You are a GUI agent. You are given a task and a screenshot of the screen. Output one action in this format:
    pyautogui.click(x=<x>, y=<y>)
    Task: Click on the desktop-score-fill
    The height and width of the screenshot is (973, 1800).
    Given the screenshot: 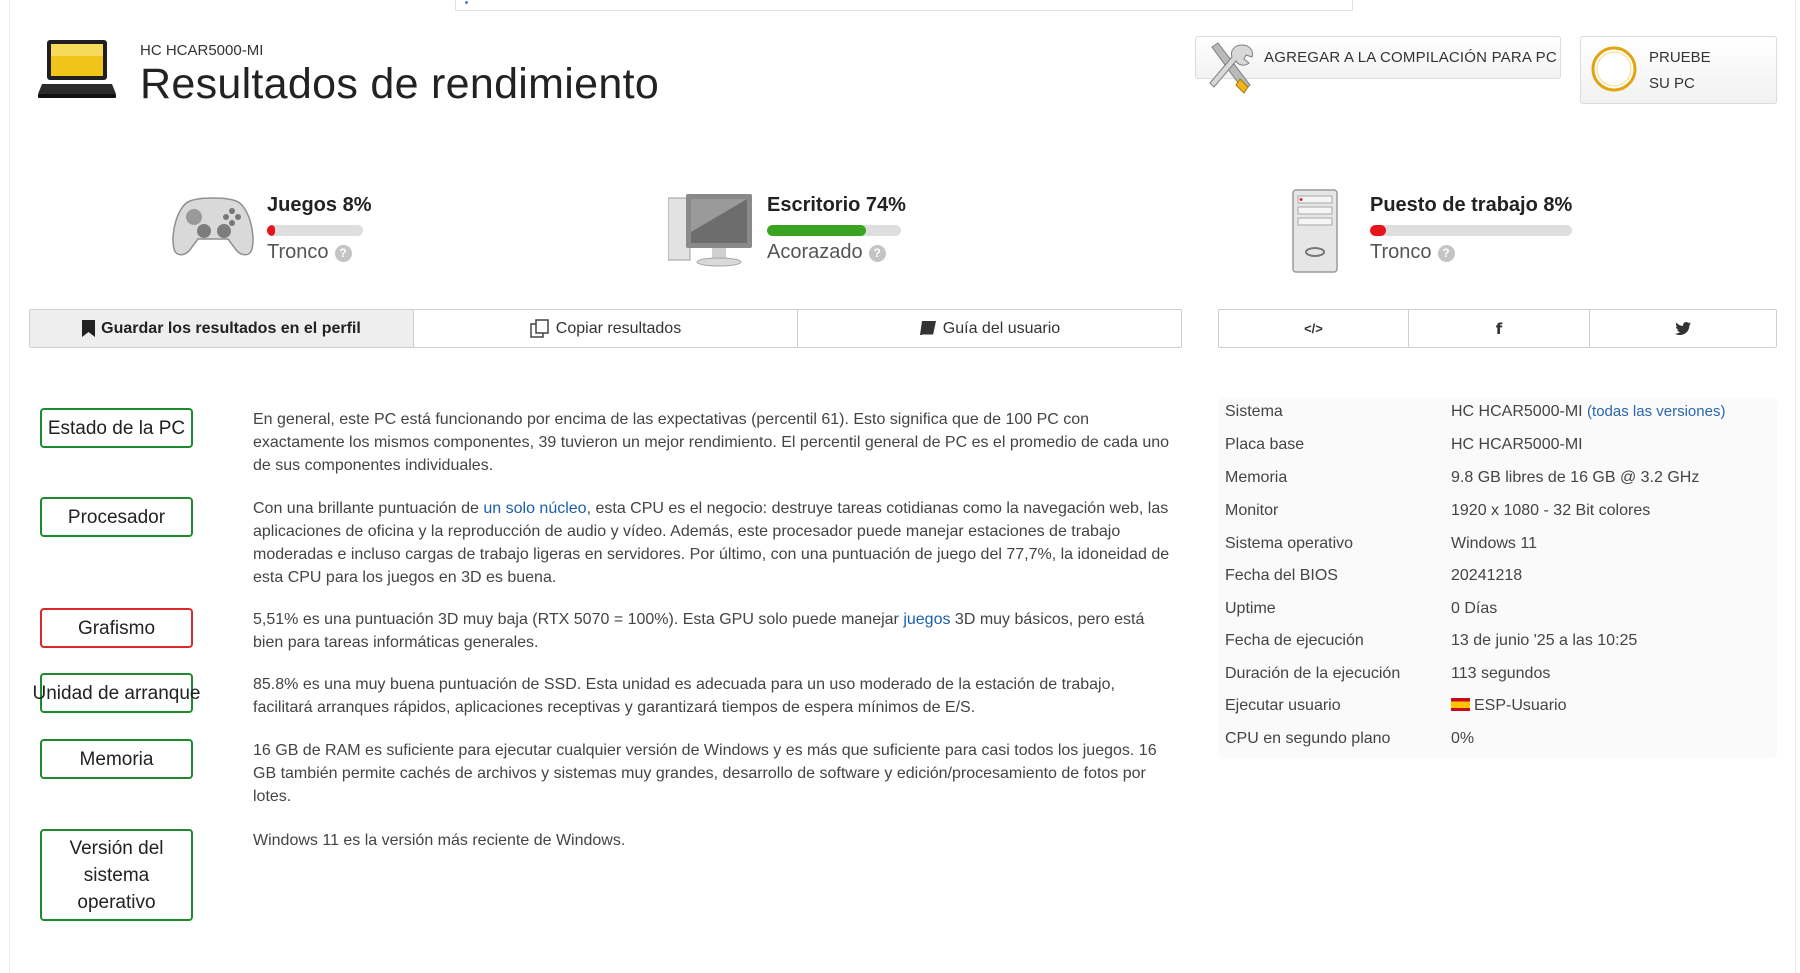 What is the action you would take?
    pyautogui.click(x=817, y=230)
    